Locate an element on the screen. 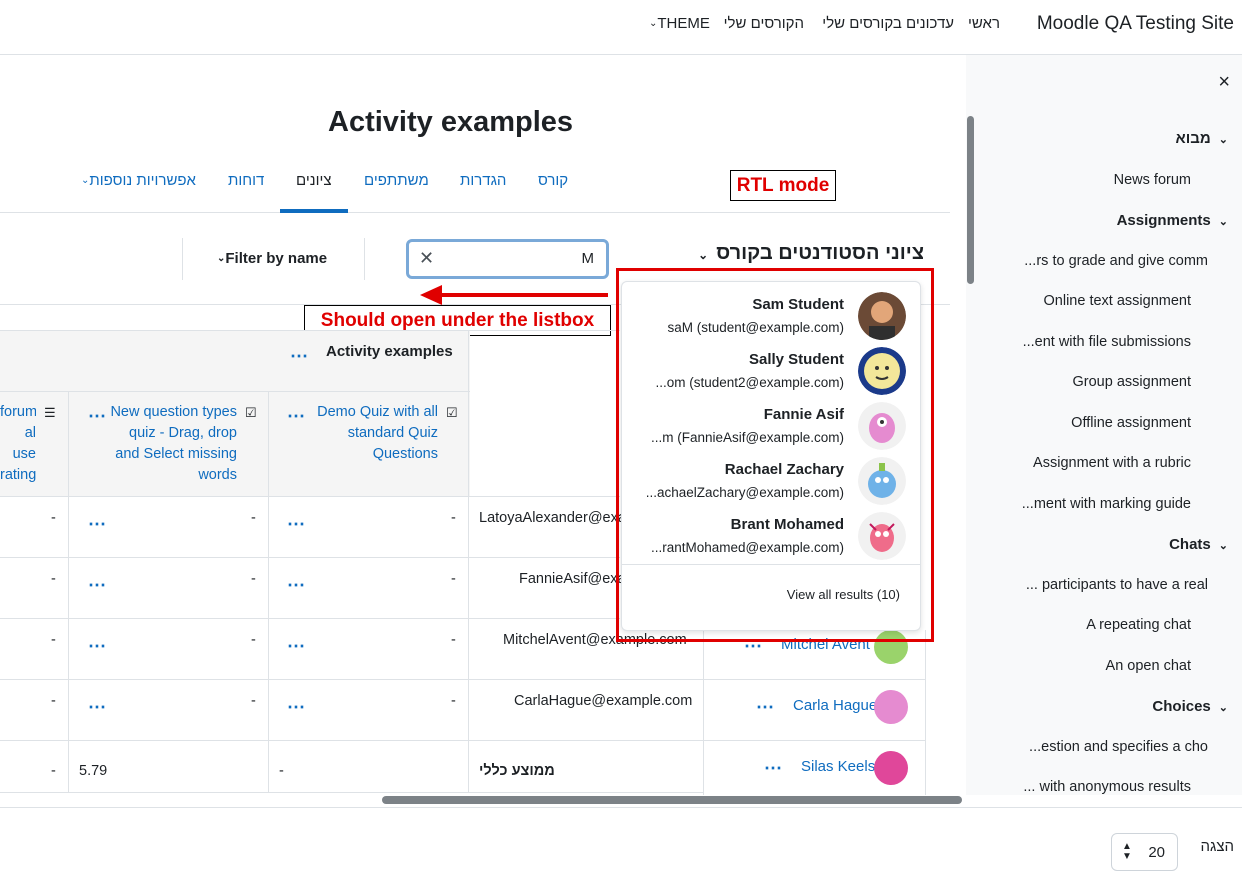  report-footer is located at coordinates (621, 847).